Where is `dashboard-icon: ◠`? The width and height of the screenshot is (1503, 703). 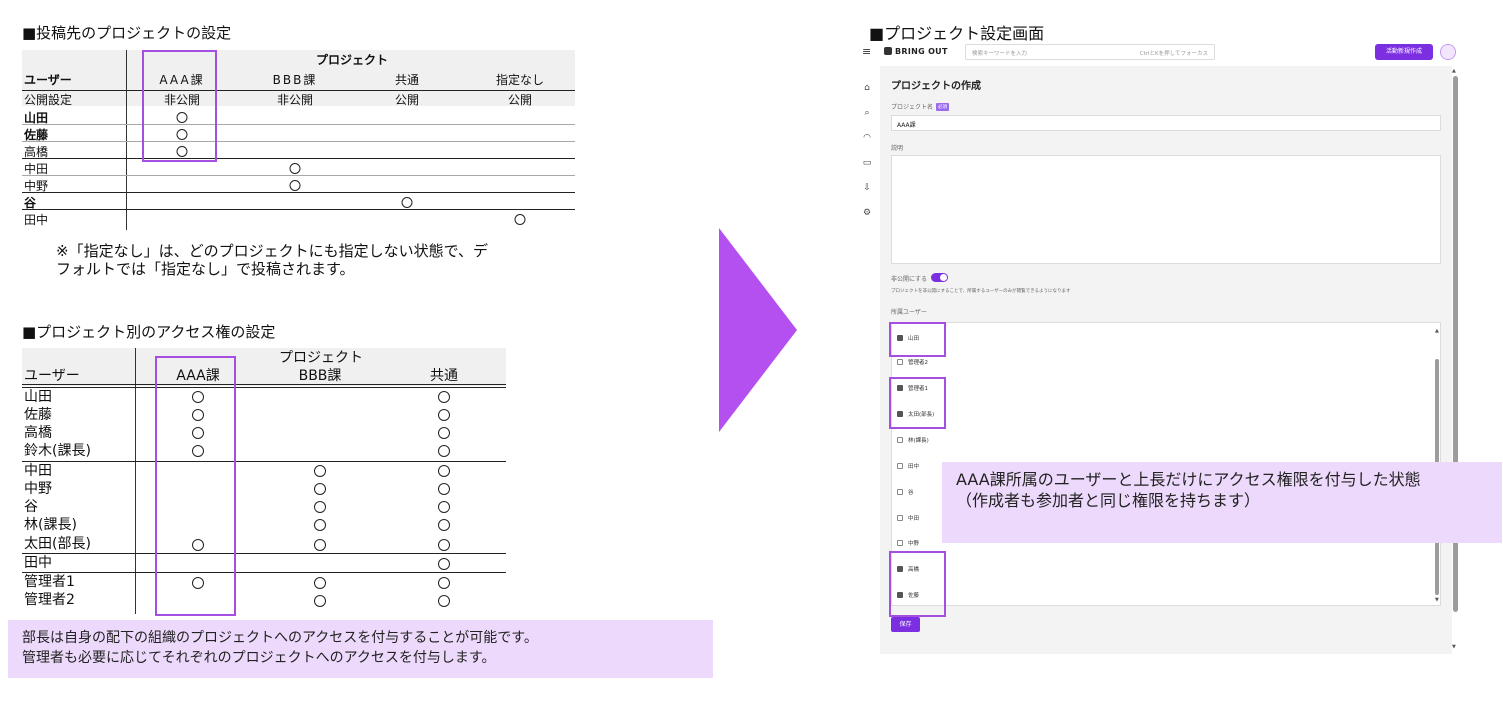
dashboard-icon: ◠ is located at coordinates (867, 138).